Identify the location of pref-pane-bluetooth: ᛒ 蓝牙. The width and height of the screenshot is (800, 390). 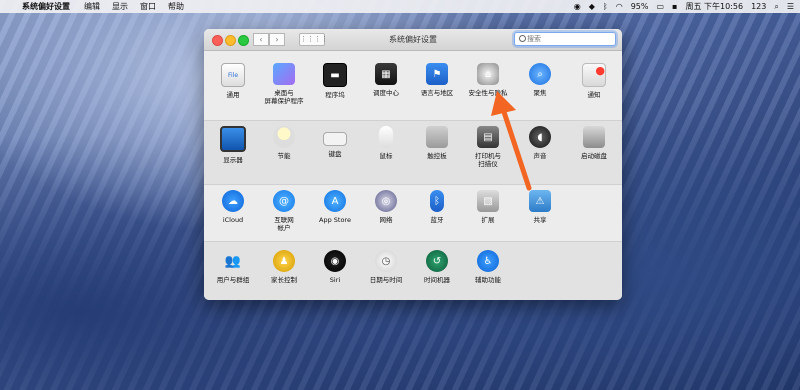
(437, 207).